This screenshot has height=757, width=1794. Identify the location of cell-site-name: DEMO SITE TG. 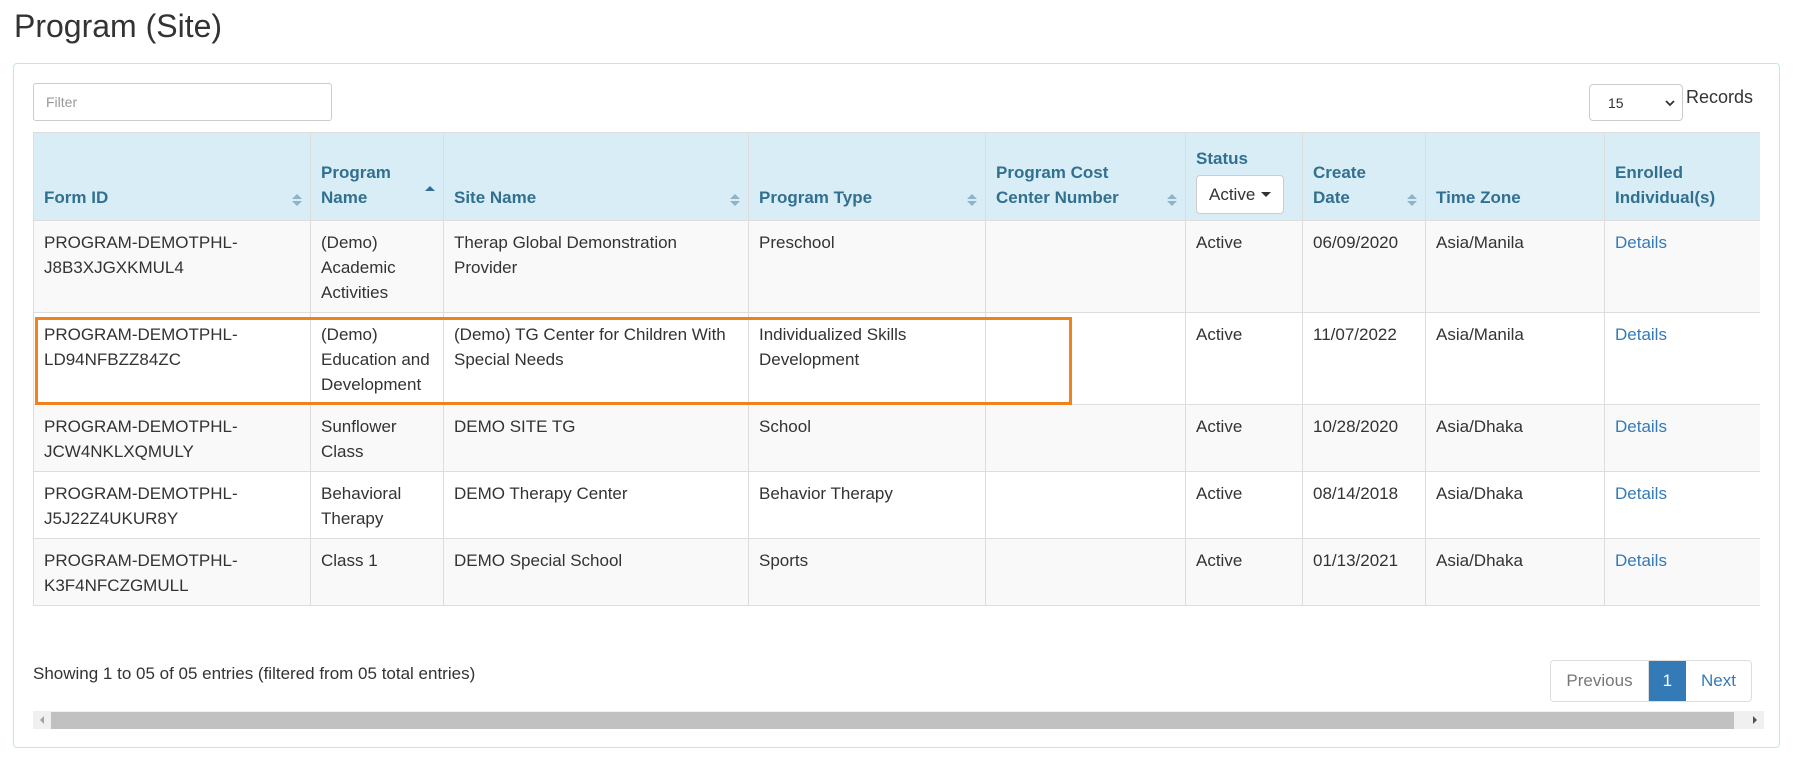
(596, 438).